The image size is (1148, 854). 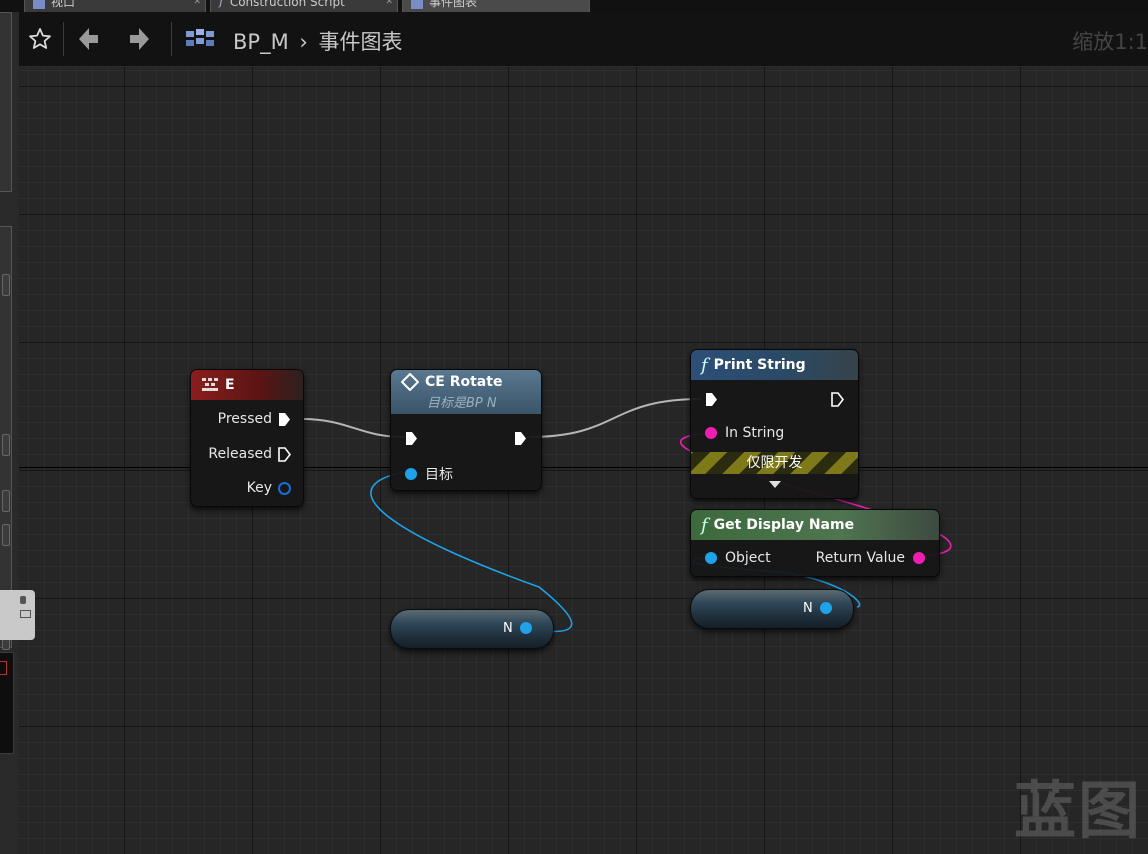 What do you see at coordinates (247, 385) in the screenshot?
I see `key-event-header: E` at bounding box center [247, 385].